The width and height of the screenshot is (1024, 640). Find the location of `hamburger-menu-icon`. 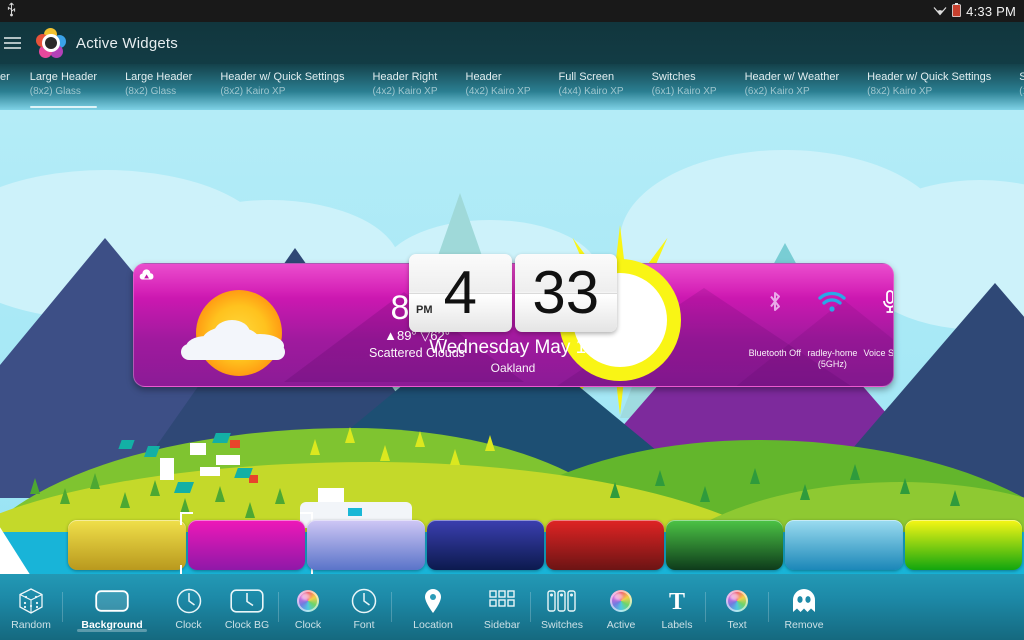

hamburger-menu-icon is located at coordinates (15, 43).